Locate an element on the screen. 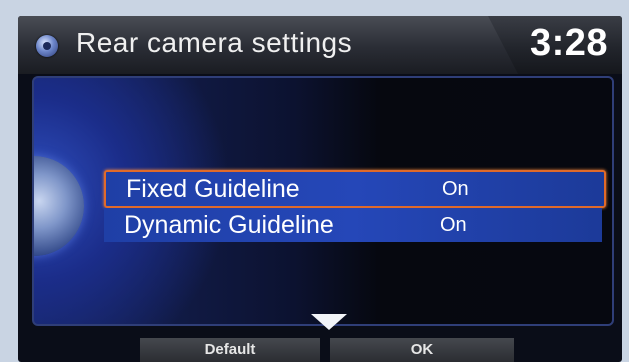 The image size is (629, 362). clock: 3:28 is located at coordinates (568, 43).